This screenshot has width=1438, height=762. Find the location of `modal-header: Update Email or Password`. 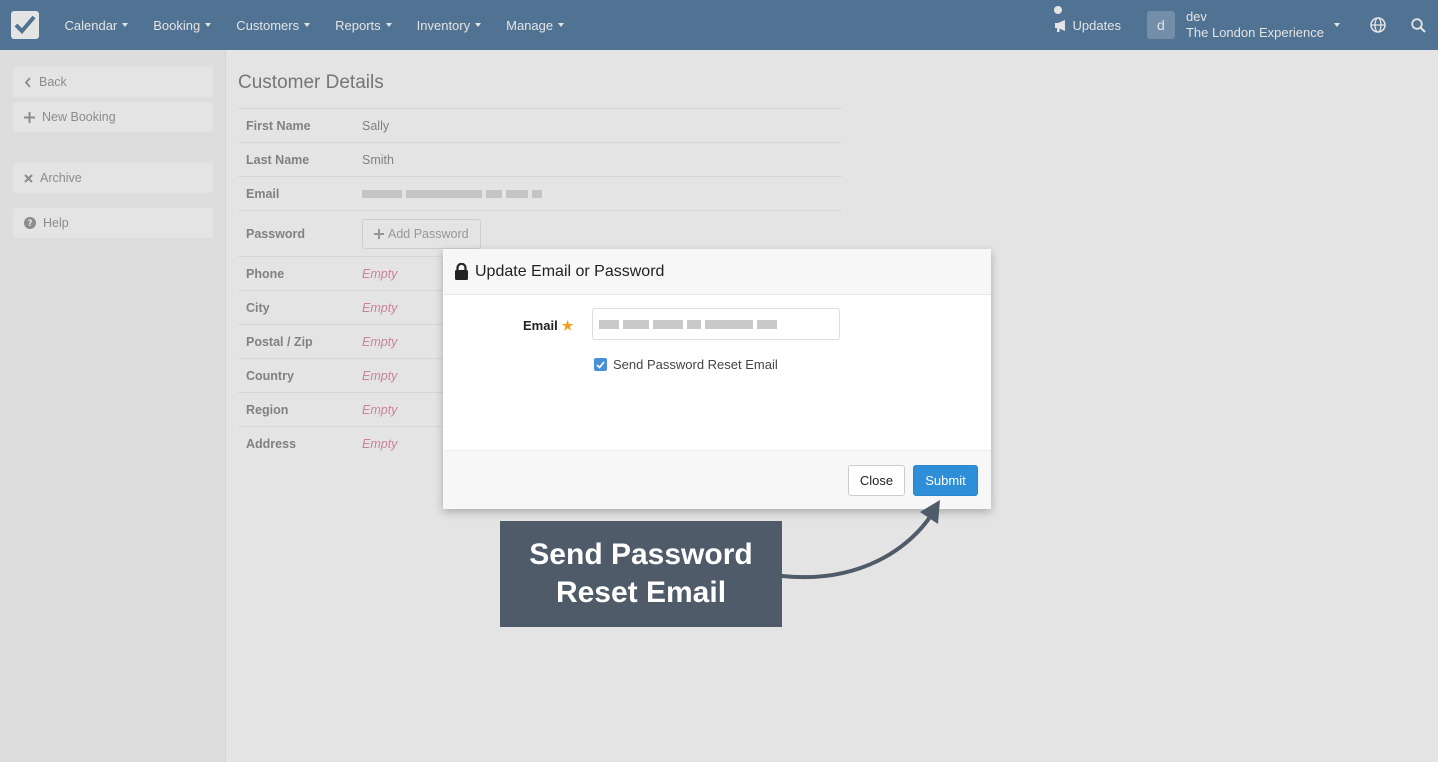

modal-header: Update Email or Password is located at coordinates (717, 272).